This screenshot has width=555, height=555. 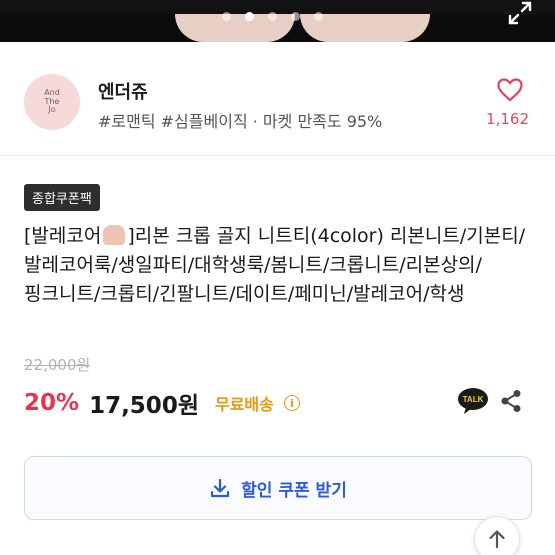 What do you see at coordinates (63, 236) in the screenshot?
I see `product-title-prefix: [발레코어` at bounding box center [63, 236].